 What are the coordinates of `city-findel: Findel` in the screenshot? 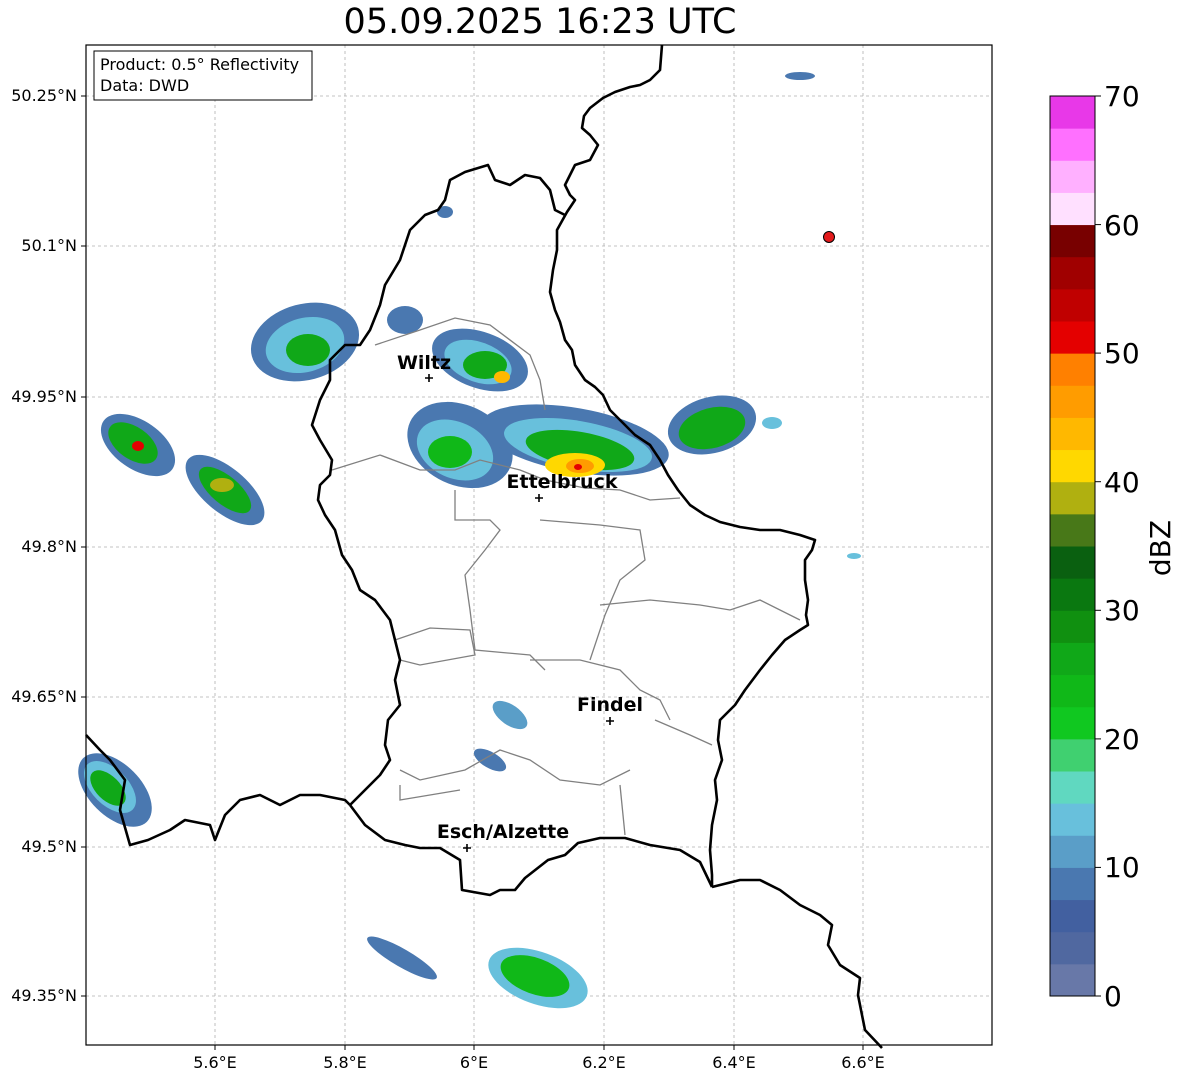 It's located at (610, 709).